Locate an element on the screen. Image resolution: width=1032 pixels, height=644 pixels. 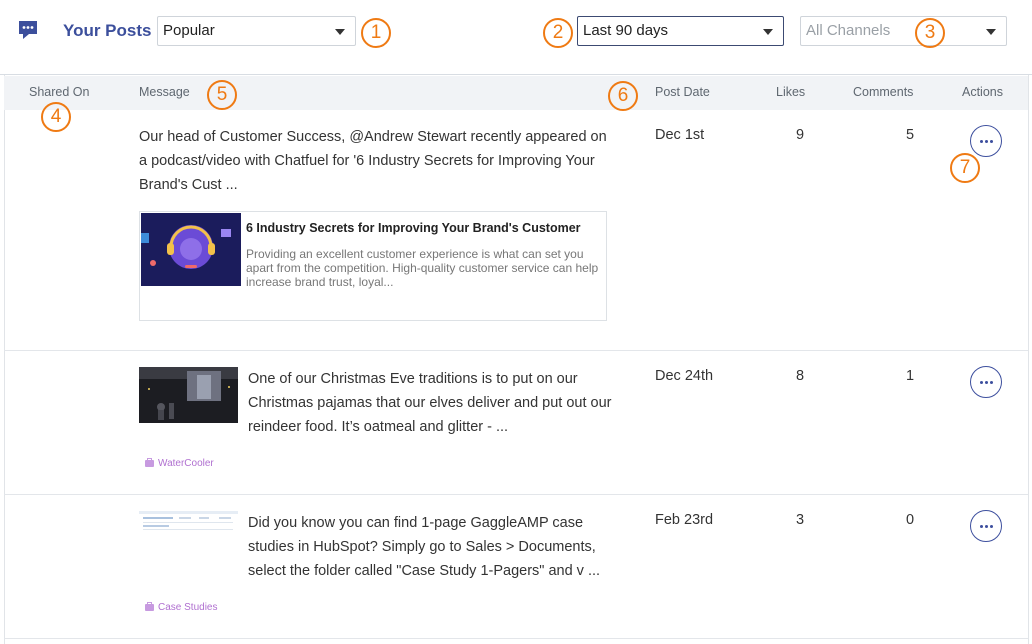
comments-count: 1 is located at coordinates (910, 376).